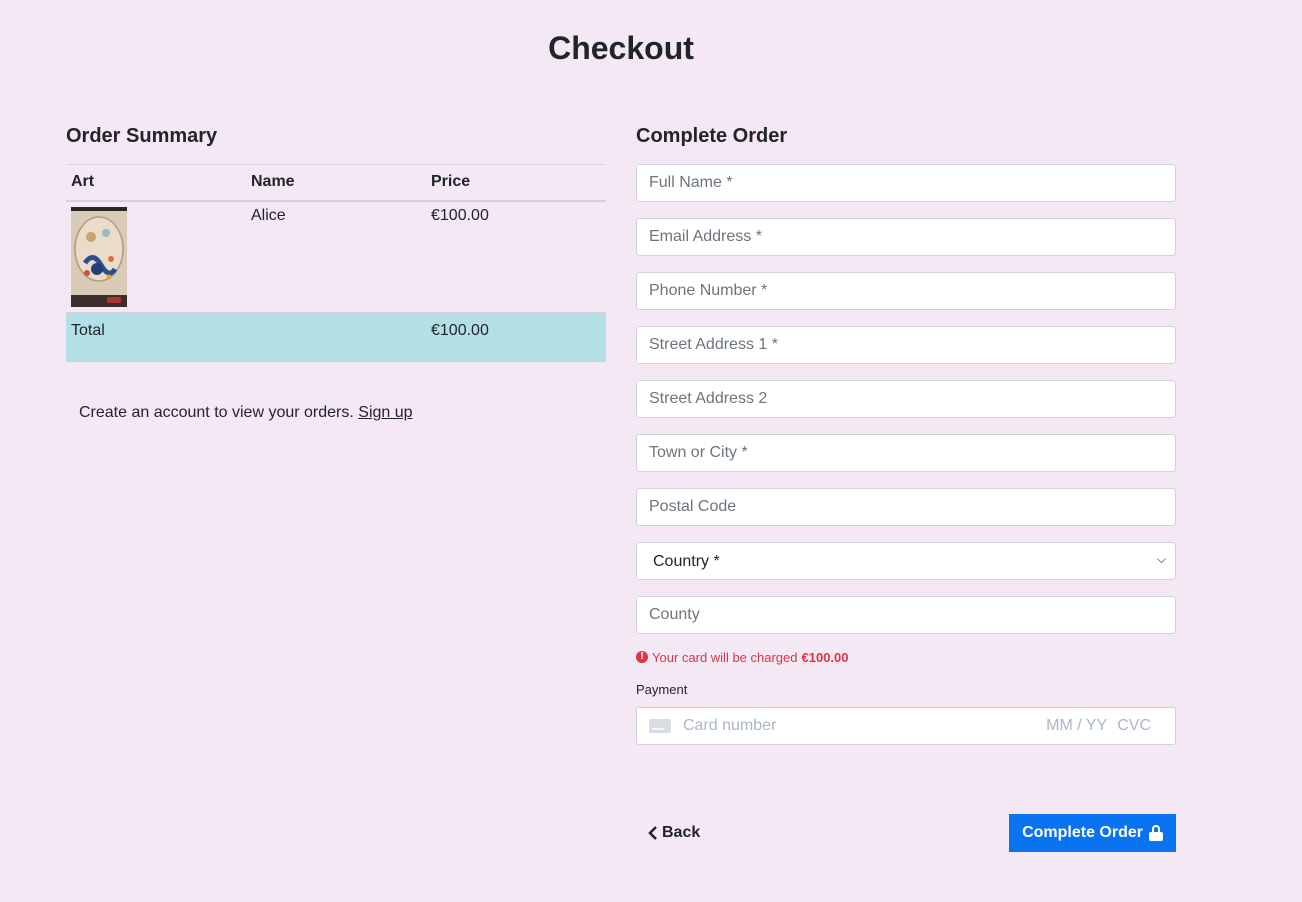  I want to click on charge-text: Your card will be charged, so click(725, 657).